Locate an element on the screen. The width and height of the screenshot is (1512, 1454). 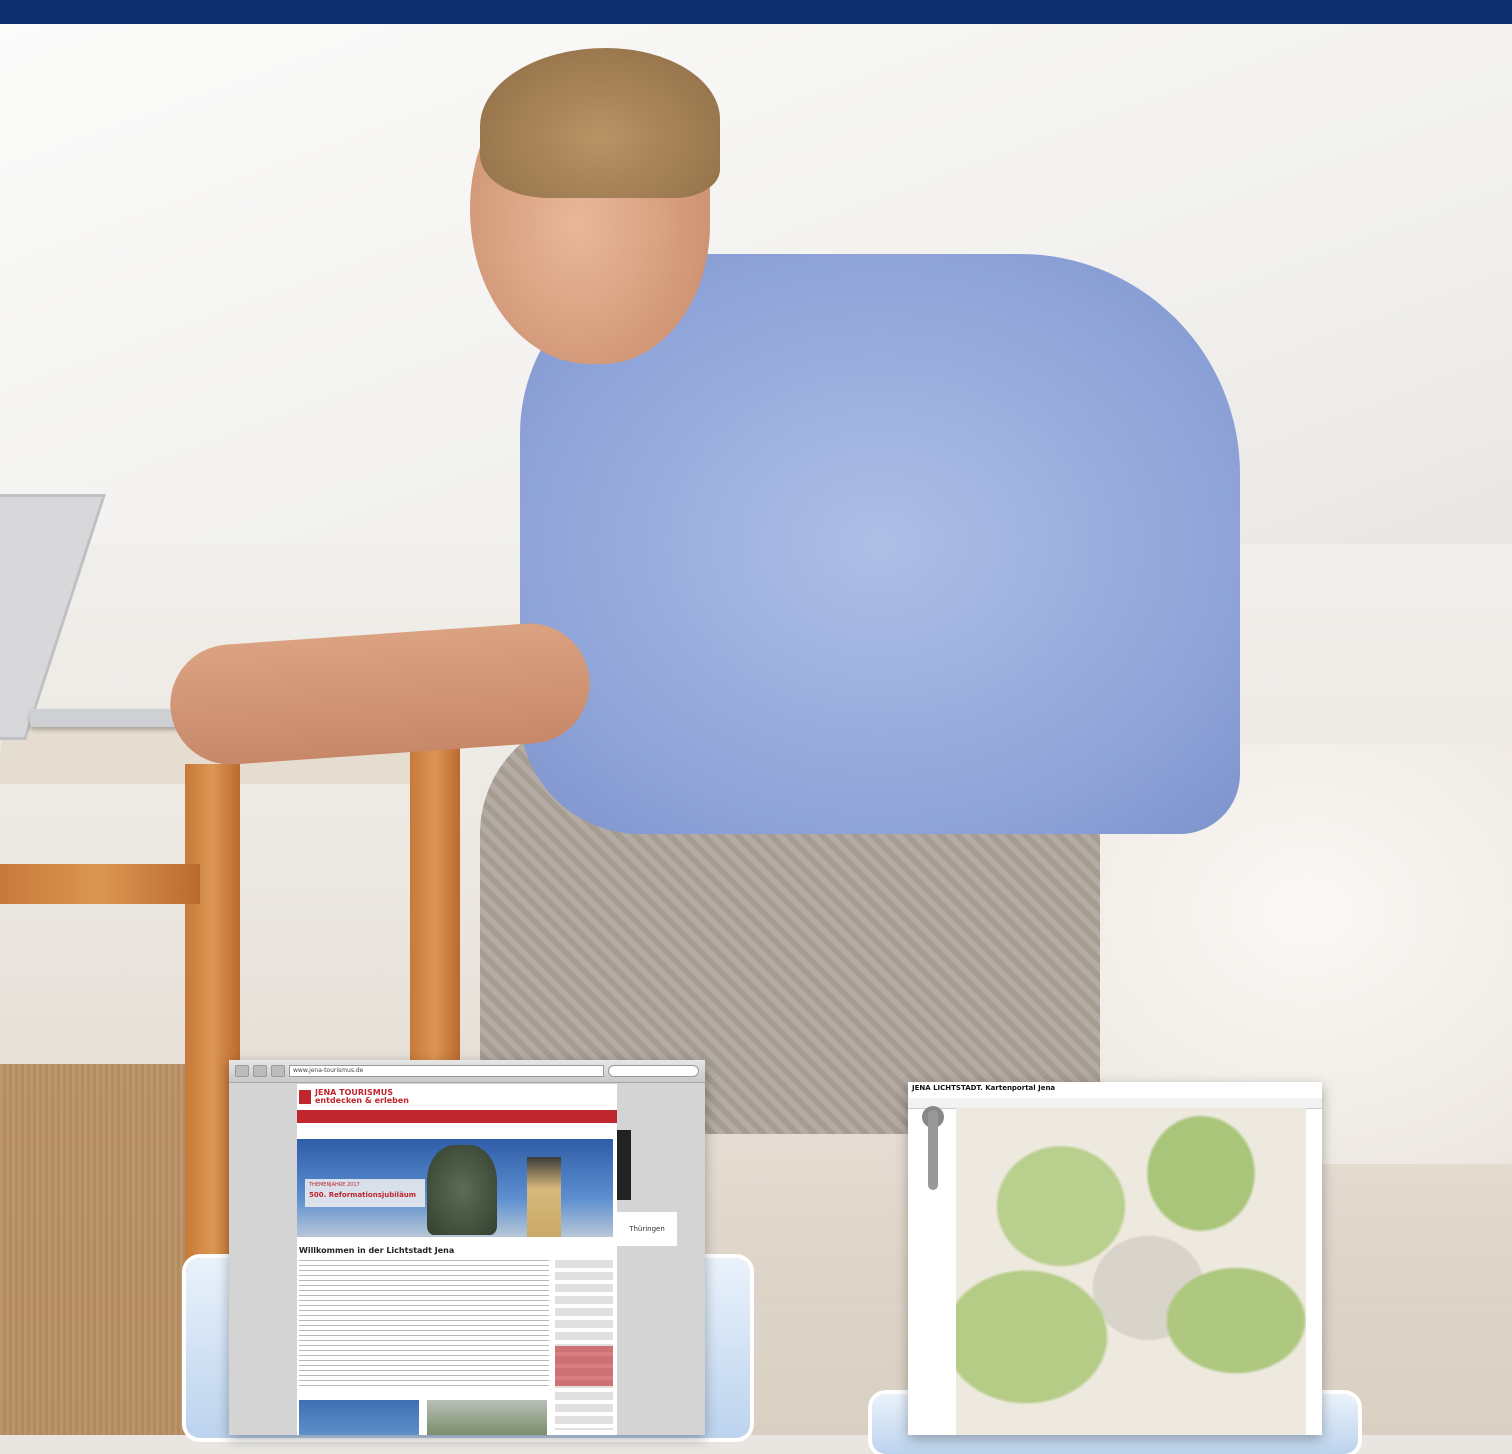
sidebar-widgets is located at coordinates (584, 1345).